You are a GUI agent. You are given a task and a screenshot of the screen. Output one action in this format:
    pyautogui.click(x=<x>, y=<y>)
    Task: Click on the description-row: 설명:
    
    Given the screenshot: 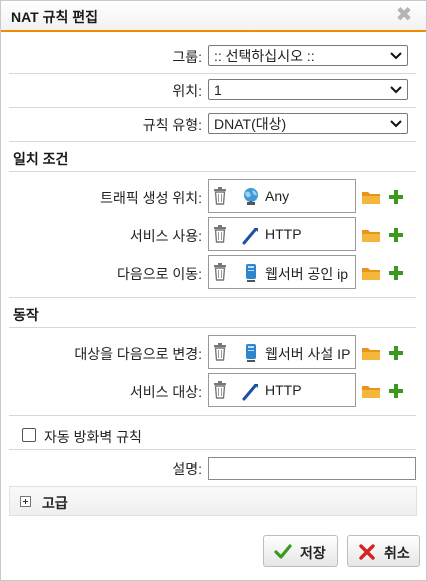 What is the action you would take?
    pyautogui.click(x=213, y=469)
    